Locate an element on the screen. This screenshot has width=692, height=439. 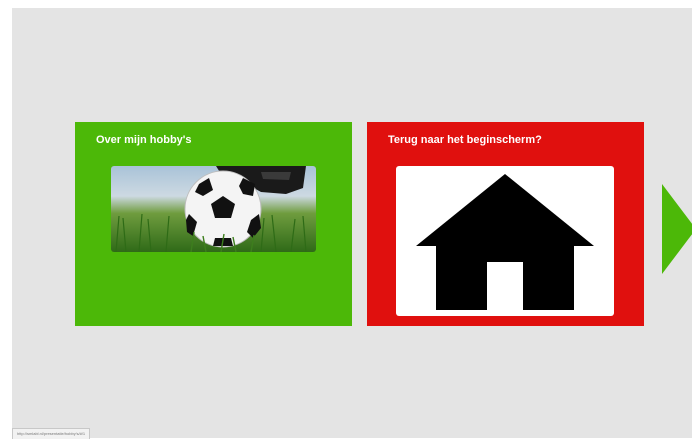
soccer-ball-photo is located at coordinates (213, 209).